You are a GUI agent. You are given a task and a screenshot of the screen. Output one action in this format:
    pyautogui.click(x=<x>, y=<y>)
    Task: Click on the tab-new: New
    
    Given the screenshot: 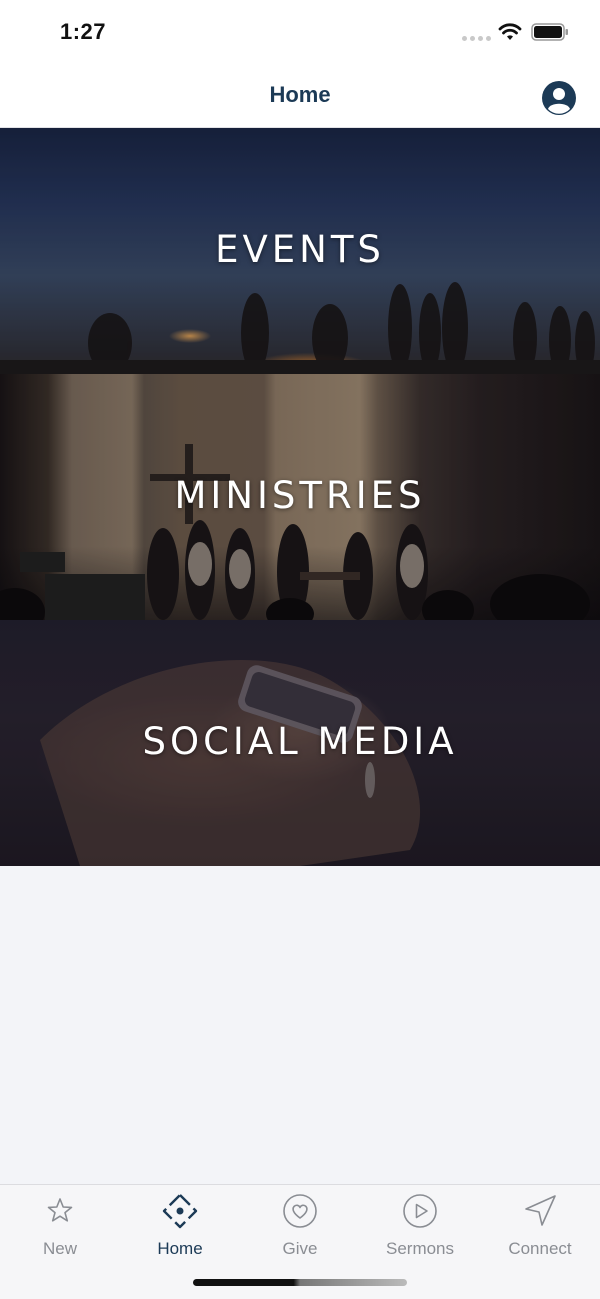 What is the action you would take?
    pyautogui.click(x=60, y=1227)
    